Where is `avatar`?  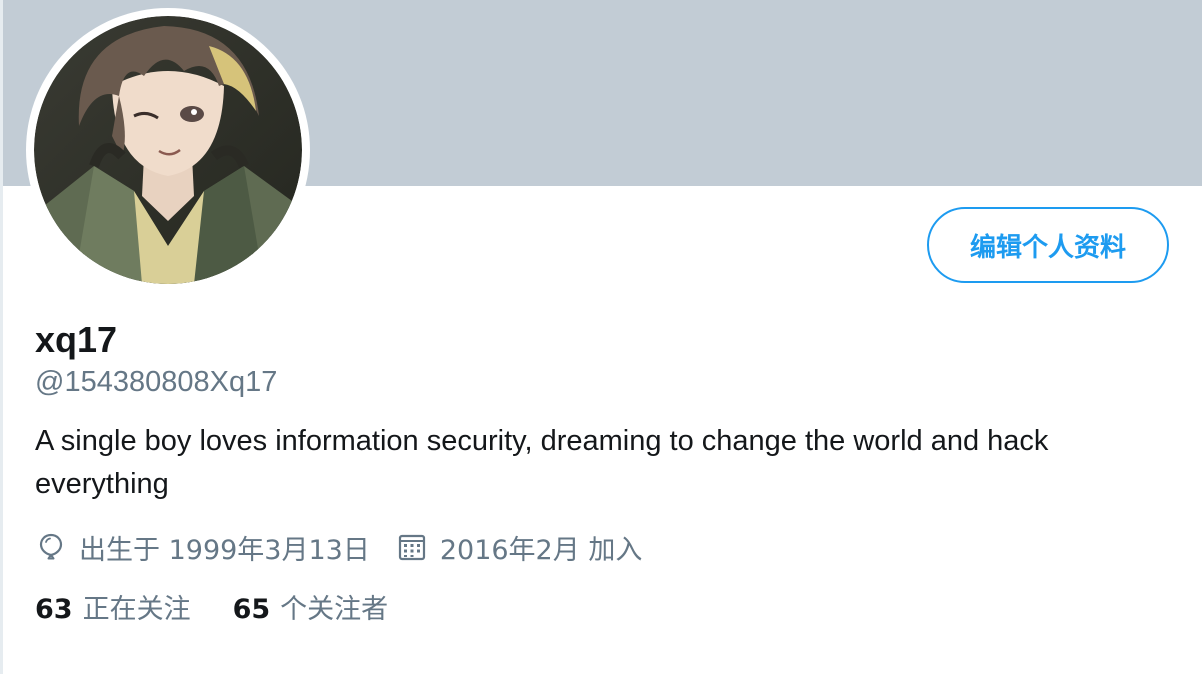 avatar is located at coordinates (168, 150).